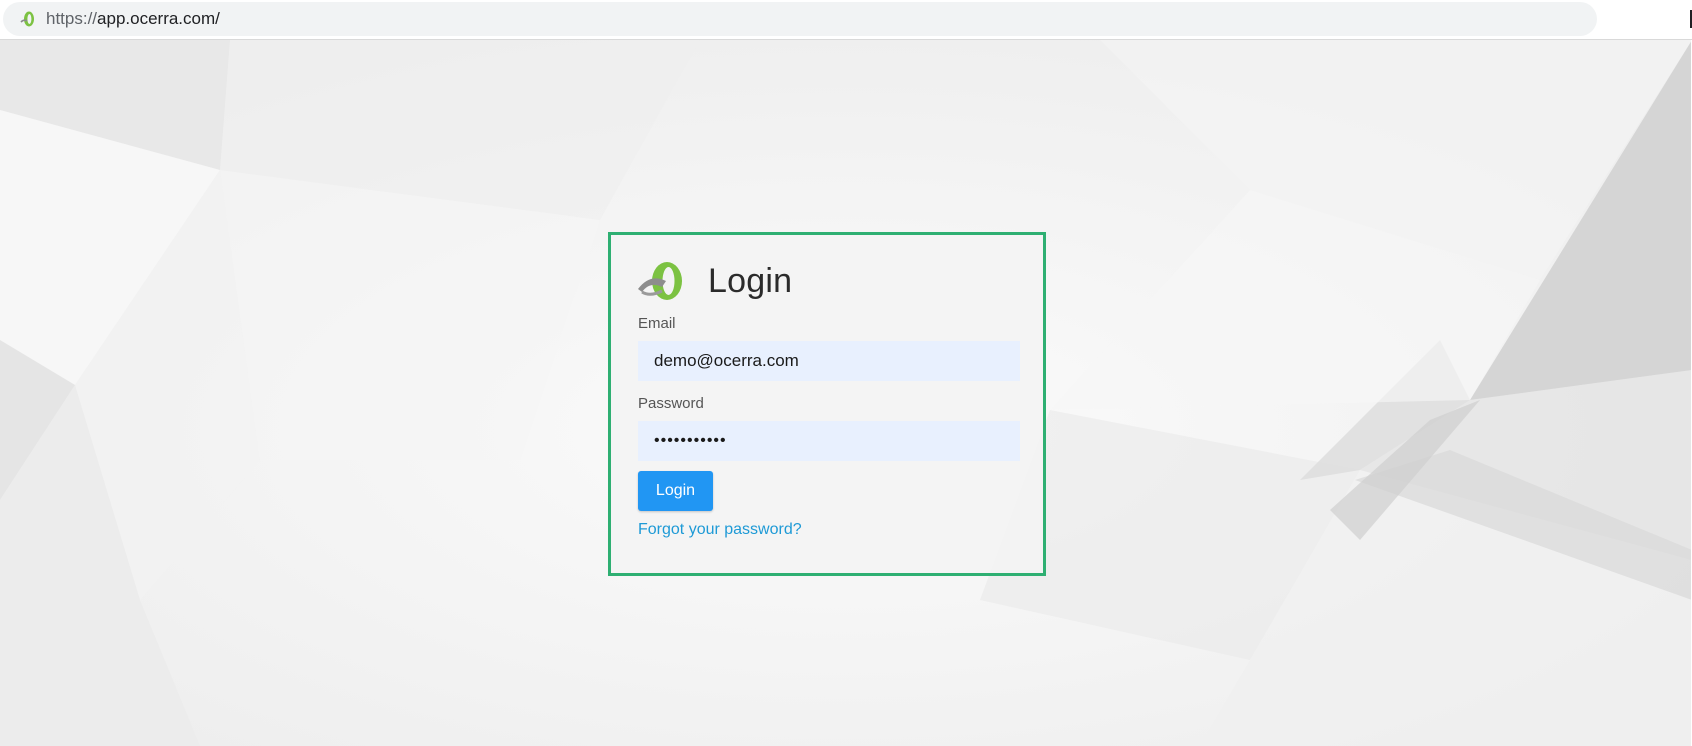 The width and height of the screenshot is (1692, 746). Describe the element at coordinates (72, 18) in the screenshot. I see `url-scheme: https://` at that location.